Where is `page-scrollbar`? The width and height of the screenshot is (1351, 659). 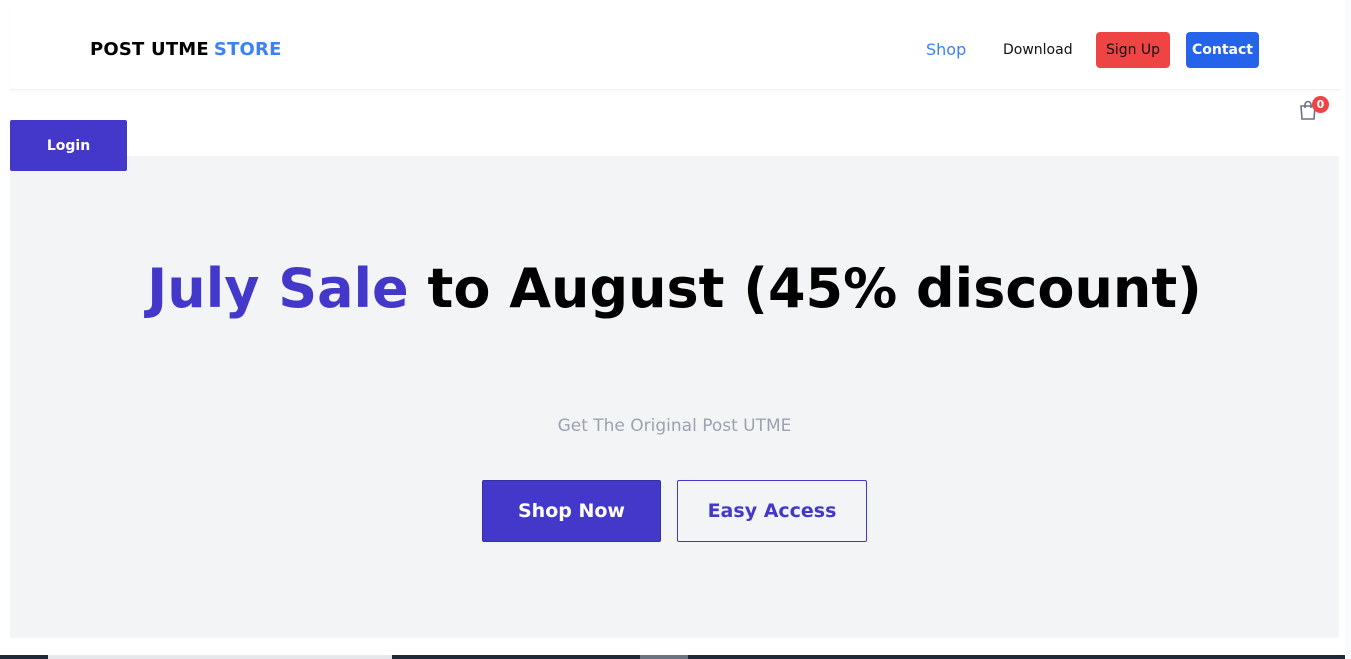
page-scrollbar is located at coordinates (1348, 329).